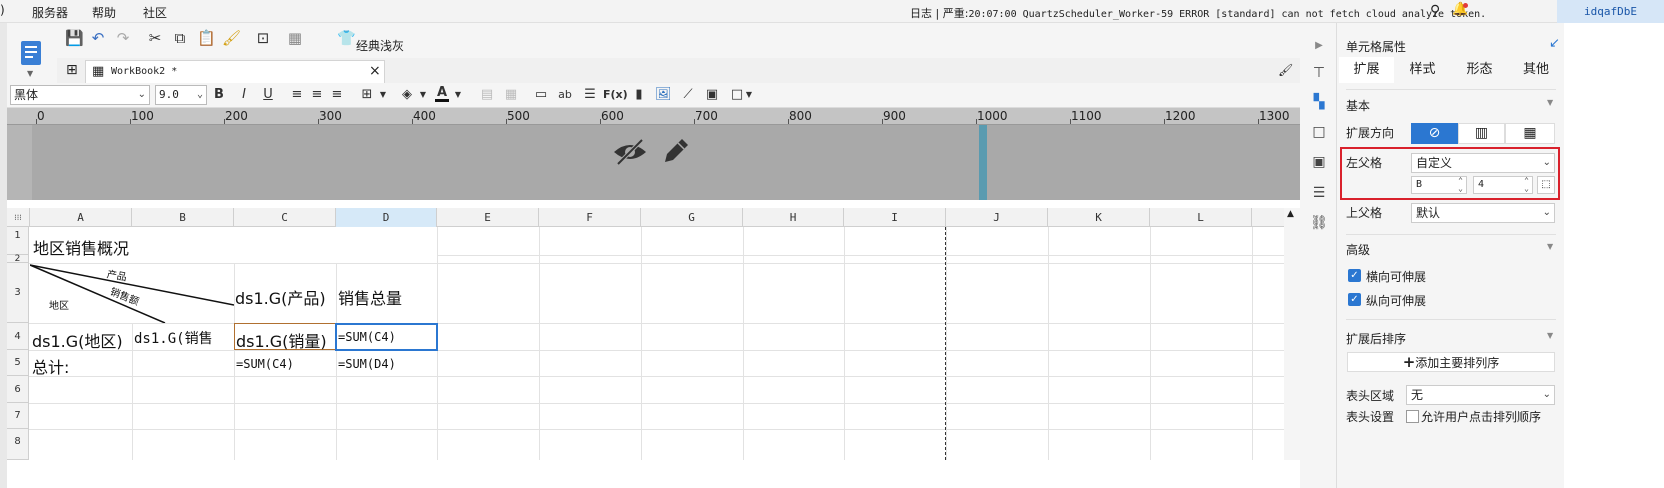 This screenshot has height=488, width=1664. I want to click on cell-d5: =SUM(D4), so click(367, 364).